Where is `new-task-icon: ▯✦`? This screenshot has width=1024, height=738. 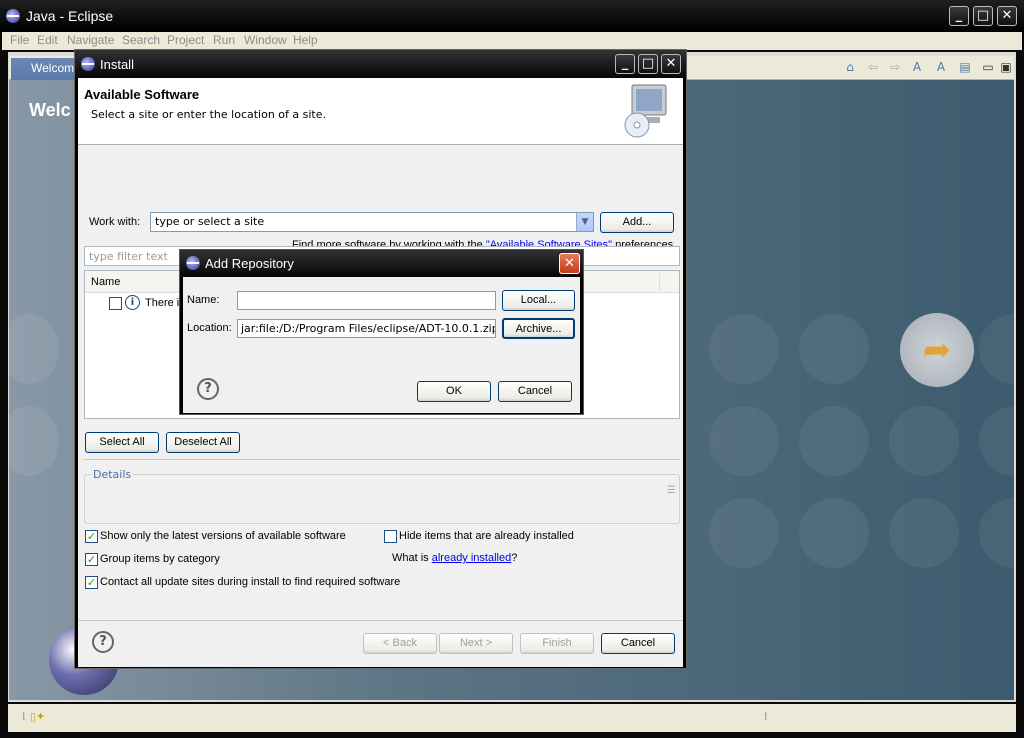
new-task-icon: ▯✦ is located at coordinates (37, 716).